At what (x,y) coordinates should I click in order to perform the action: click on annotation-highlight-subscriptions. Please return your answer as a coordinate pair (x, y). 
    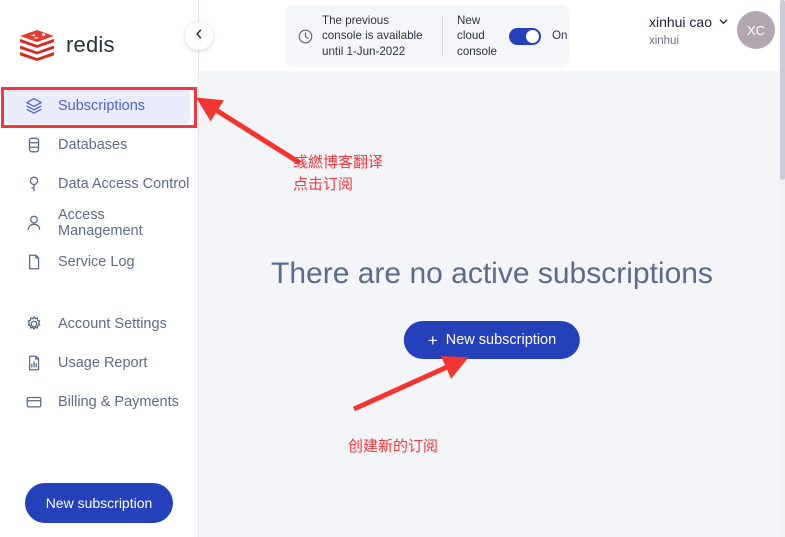
    Looking at the image, I should click on (99, 107).